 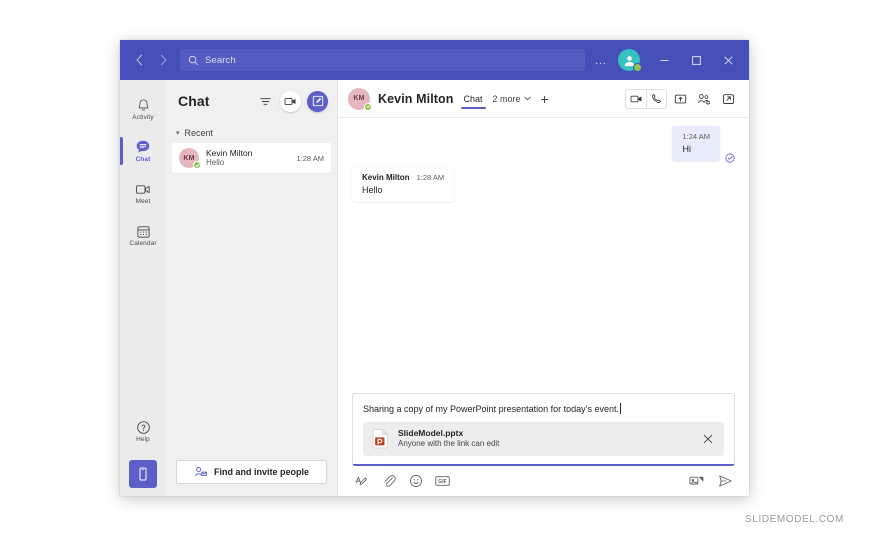 I want to click on gif-icon: GIF, so click(x=442, y=480).